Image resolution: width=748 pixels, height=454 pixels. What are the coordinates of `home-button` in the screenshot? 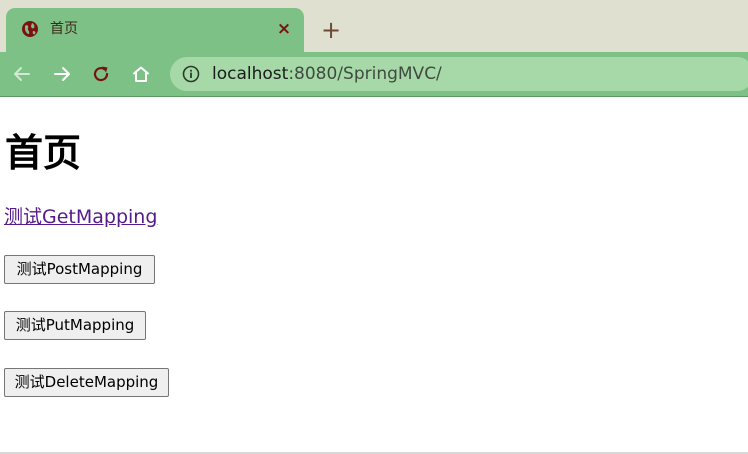 It's located at (141, 74).